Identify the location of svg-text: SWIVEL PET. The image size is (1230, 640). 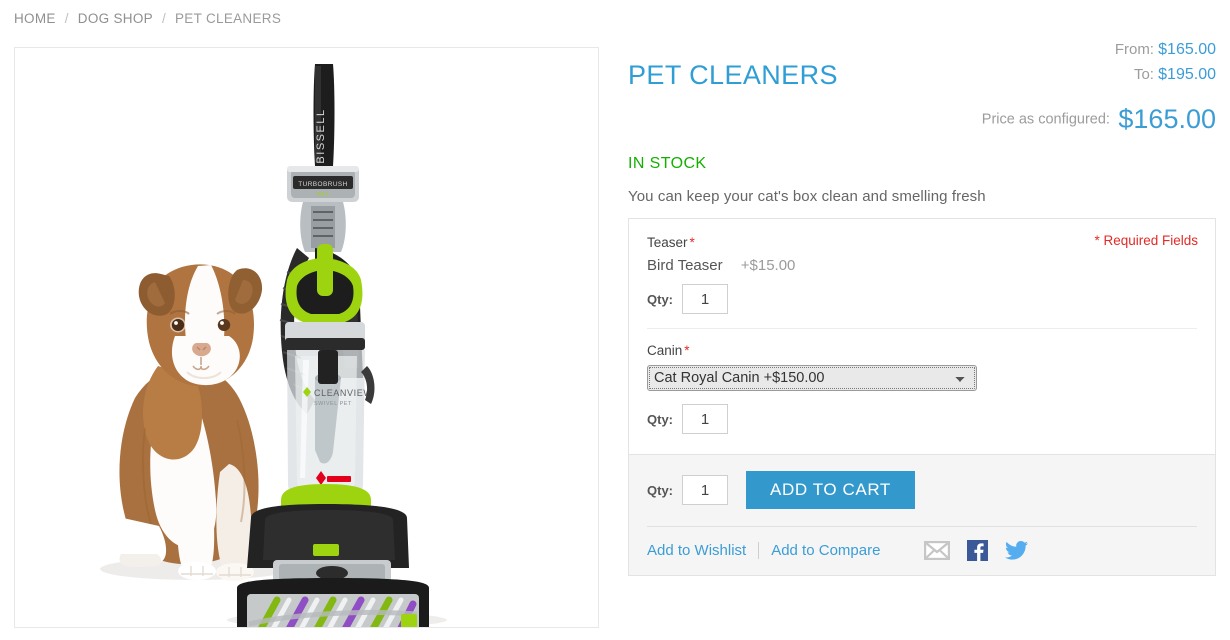
(333, 404).